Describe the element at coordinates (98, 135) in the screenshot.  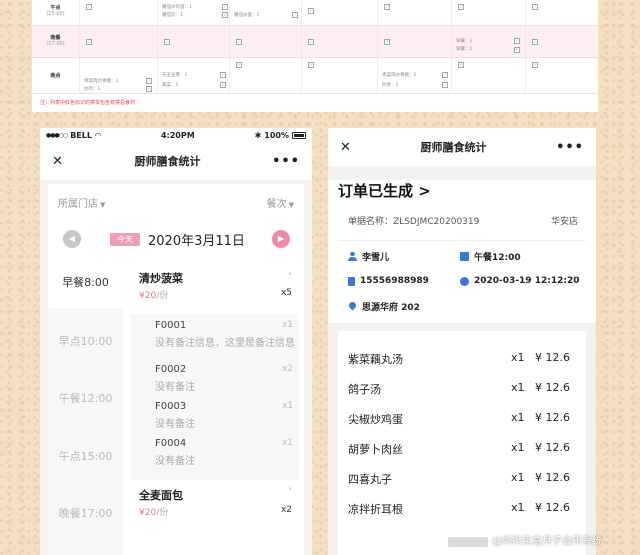
I see `wifi-icon: ◠` at that location.